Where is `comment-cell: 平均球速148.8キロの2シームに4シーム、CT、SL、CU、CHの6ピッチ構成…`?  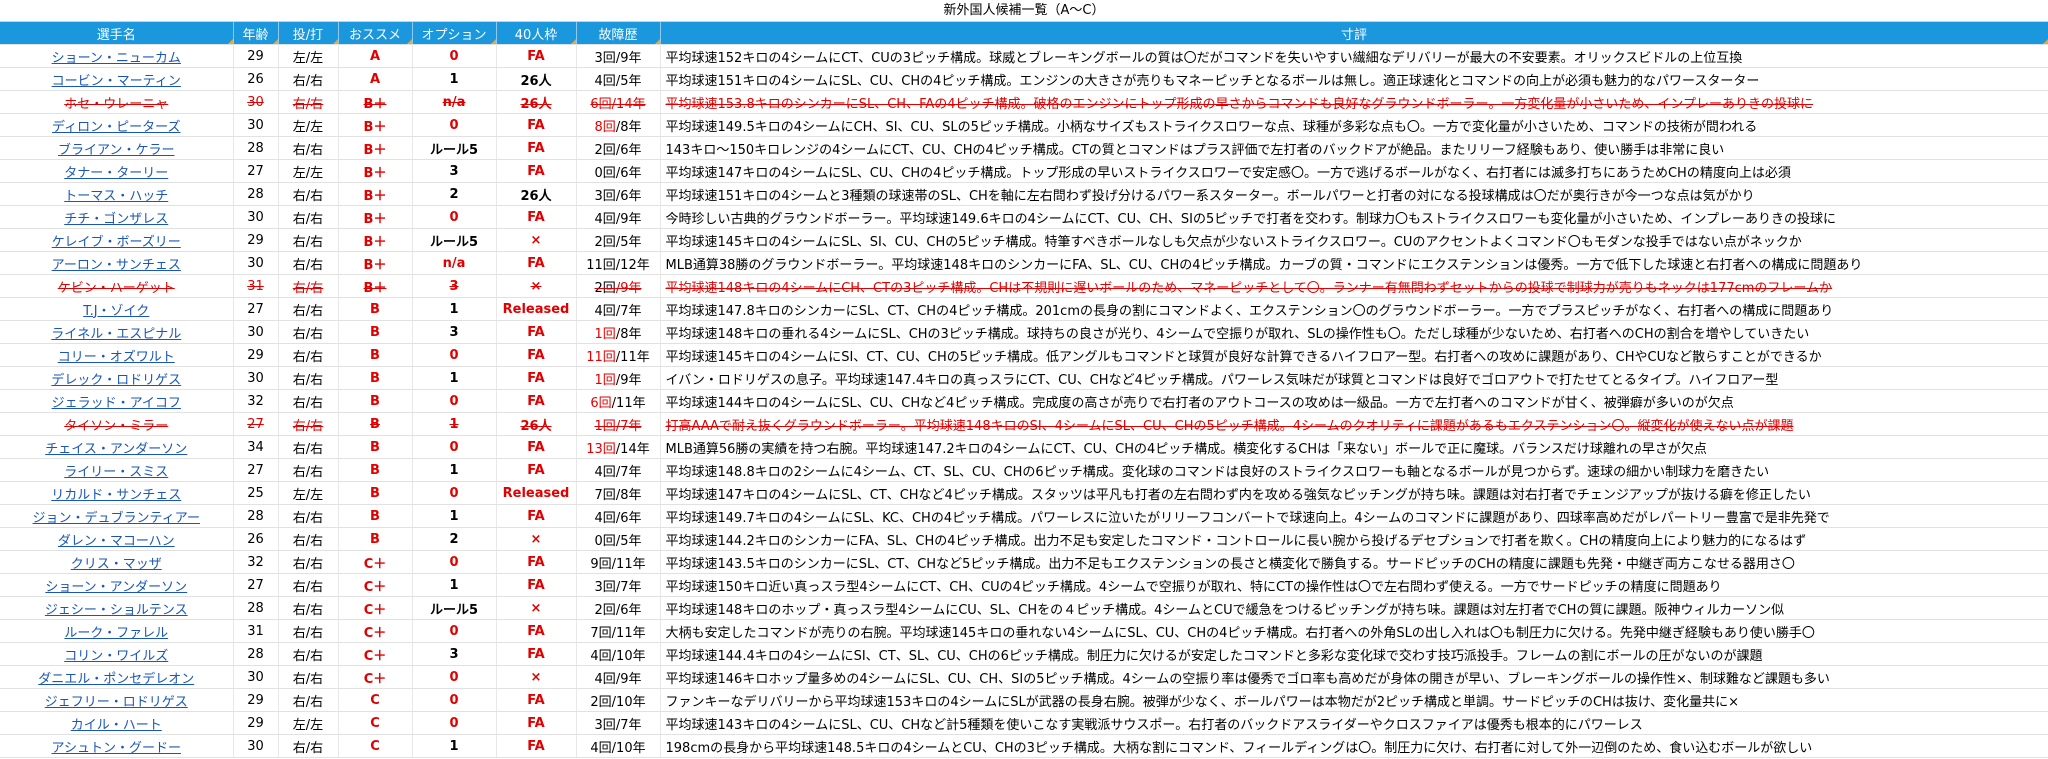 comment-cell: 平均球速148.8キロの2シームに4シーム、CT、SL、CU、CHの6ピッチ構成… is located at coordinates (1354, 470).